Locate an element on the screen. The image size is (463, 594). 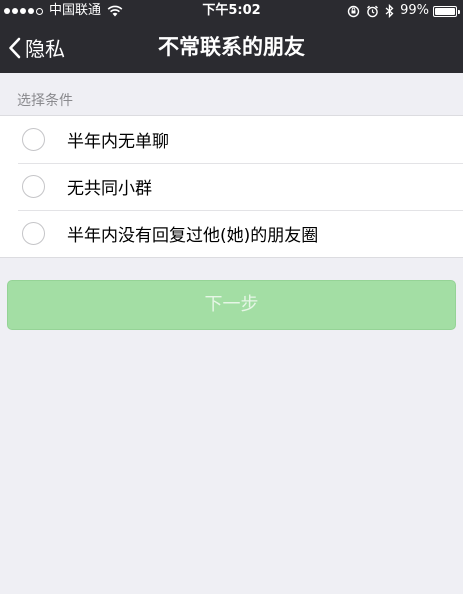
navigation-bar: 隐私 不常联系的朋友 is located at coordinates (231, 47).